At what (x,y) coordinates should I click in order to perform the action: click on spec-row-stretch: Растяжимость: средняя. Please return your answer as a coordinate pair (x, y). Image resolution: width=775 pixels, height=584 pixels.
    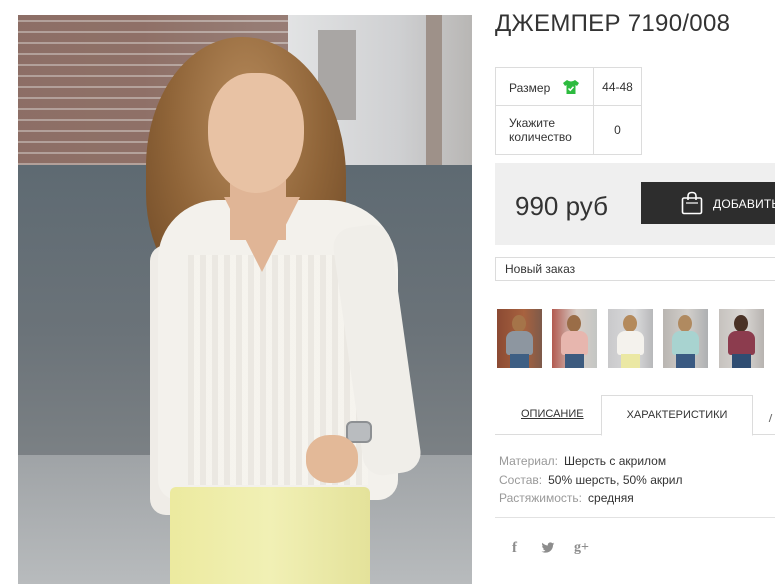
    Looking at the image, I should click on (591, 498).